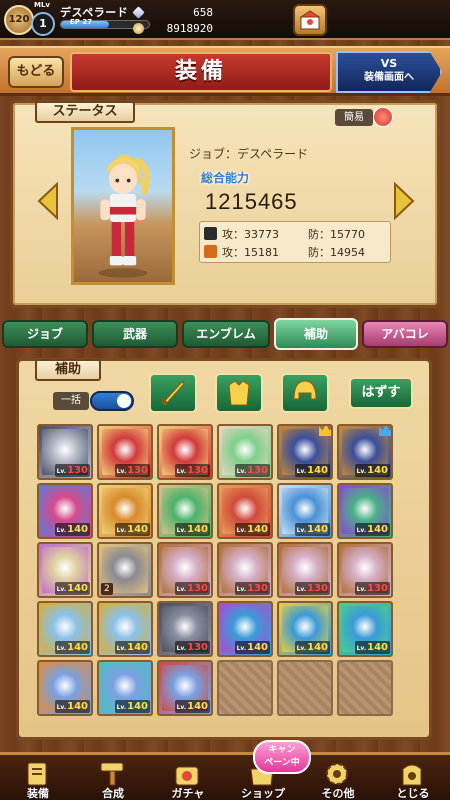 The height and width of the screenshot is (800, 450). I want to click on sword-slot-icon, so click(172, 393).